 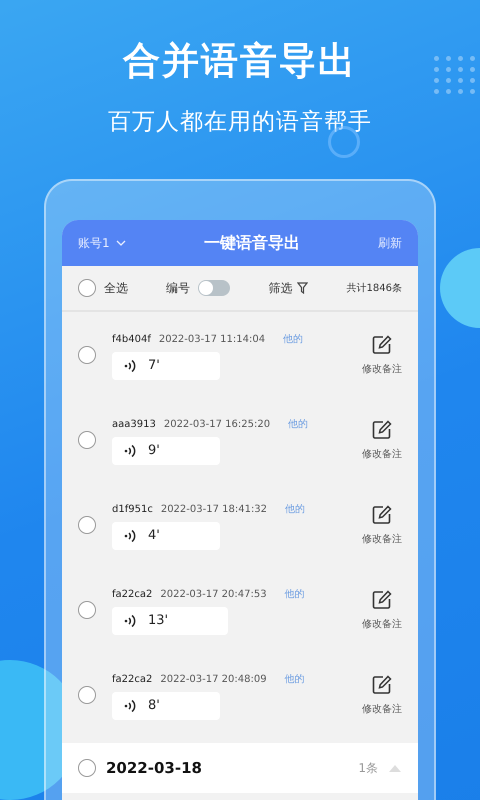 What do you see at coordinates (368, 768) in the screenshot?
I see `group-count: 1条` at bounding box center [368, 768].